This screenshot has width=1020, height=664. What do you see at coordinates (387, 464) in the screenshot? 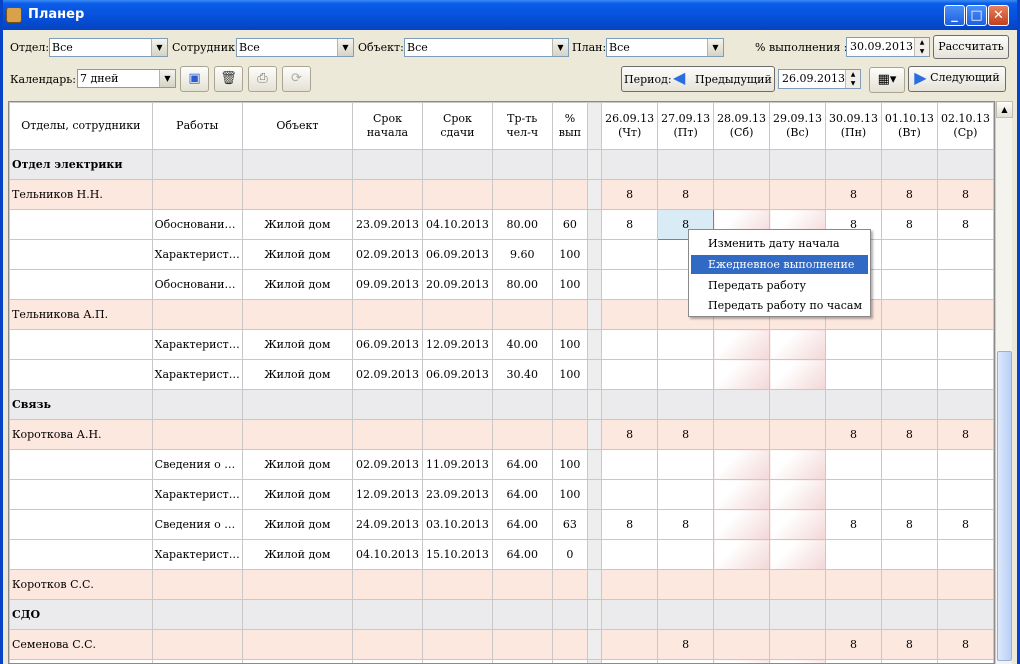
I see `start-date-cell: 02.09.2013` at bounding box center [387, 464].